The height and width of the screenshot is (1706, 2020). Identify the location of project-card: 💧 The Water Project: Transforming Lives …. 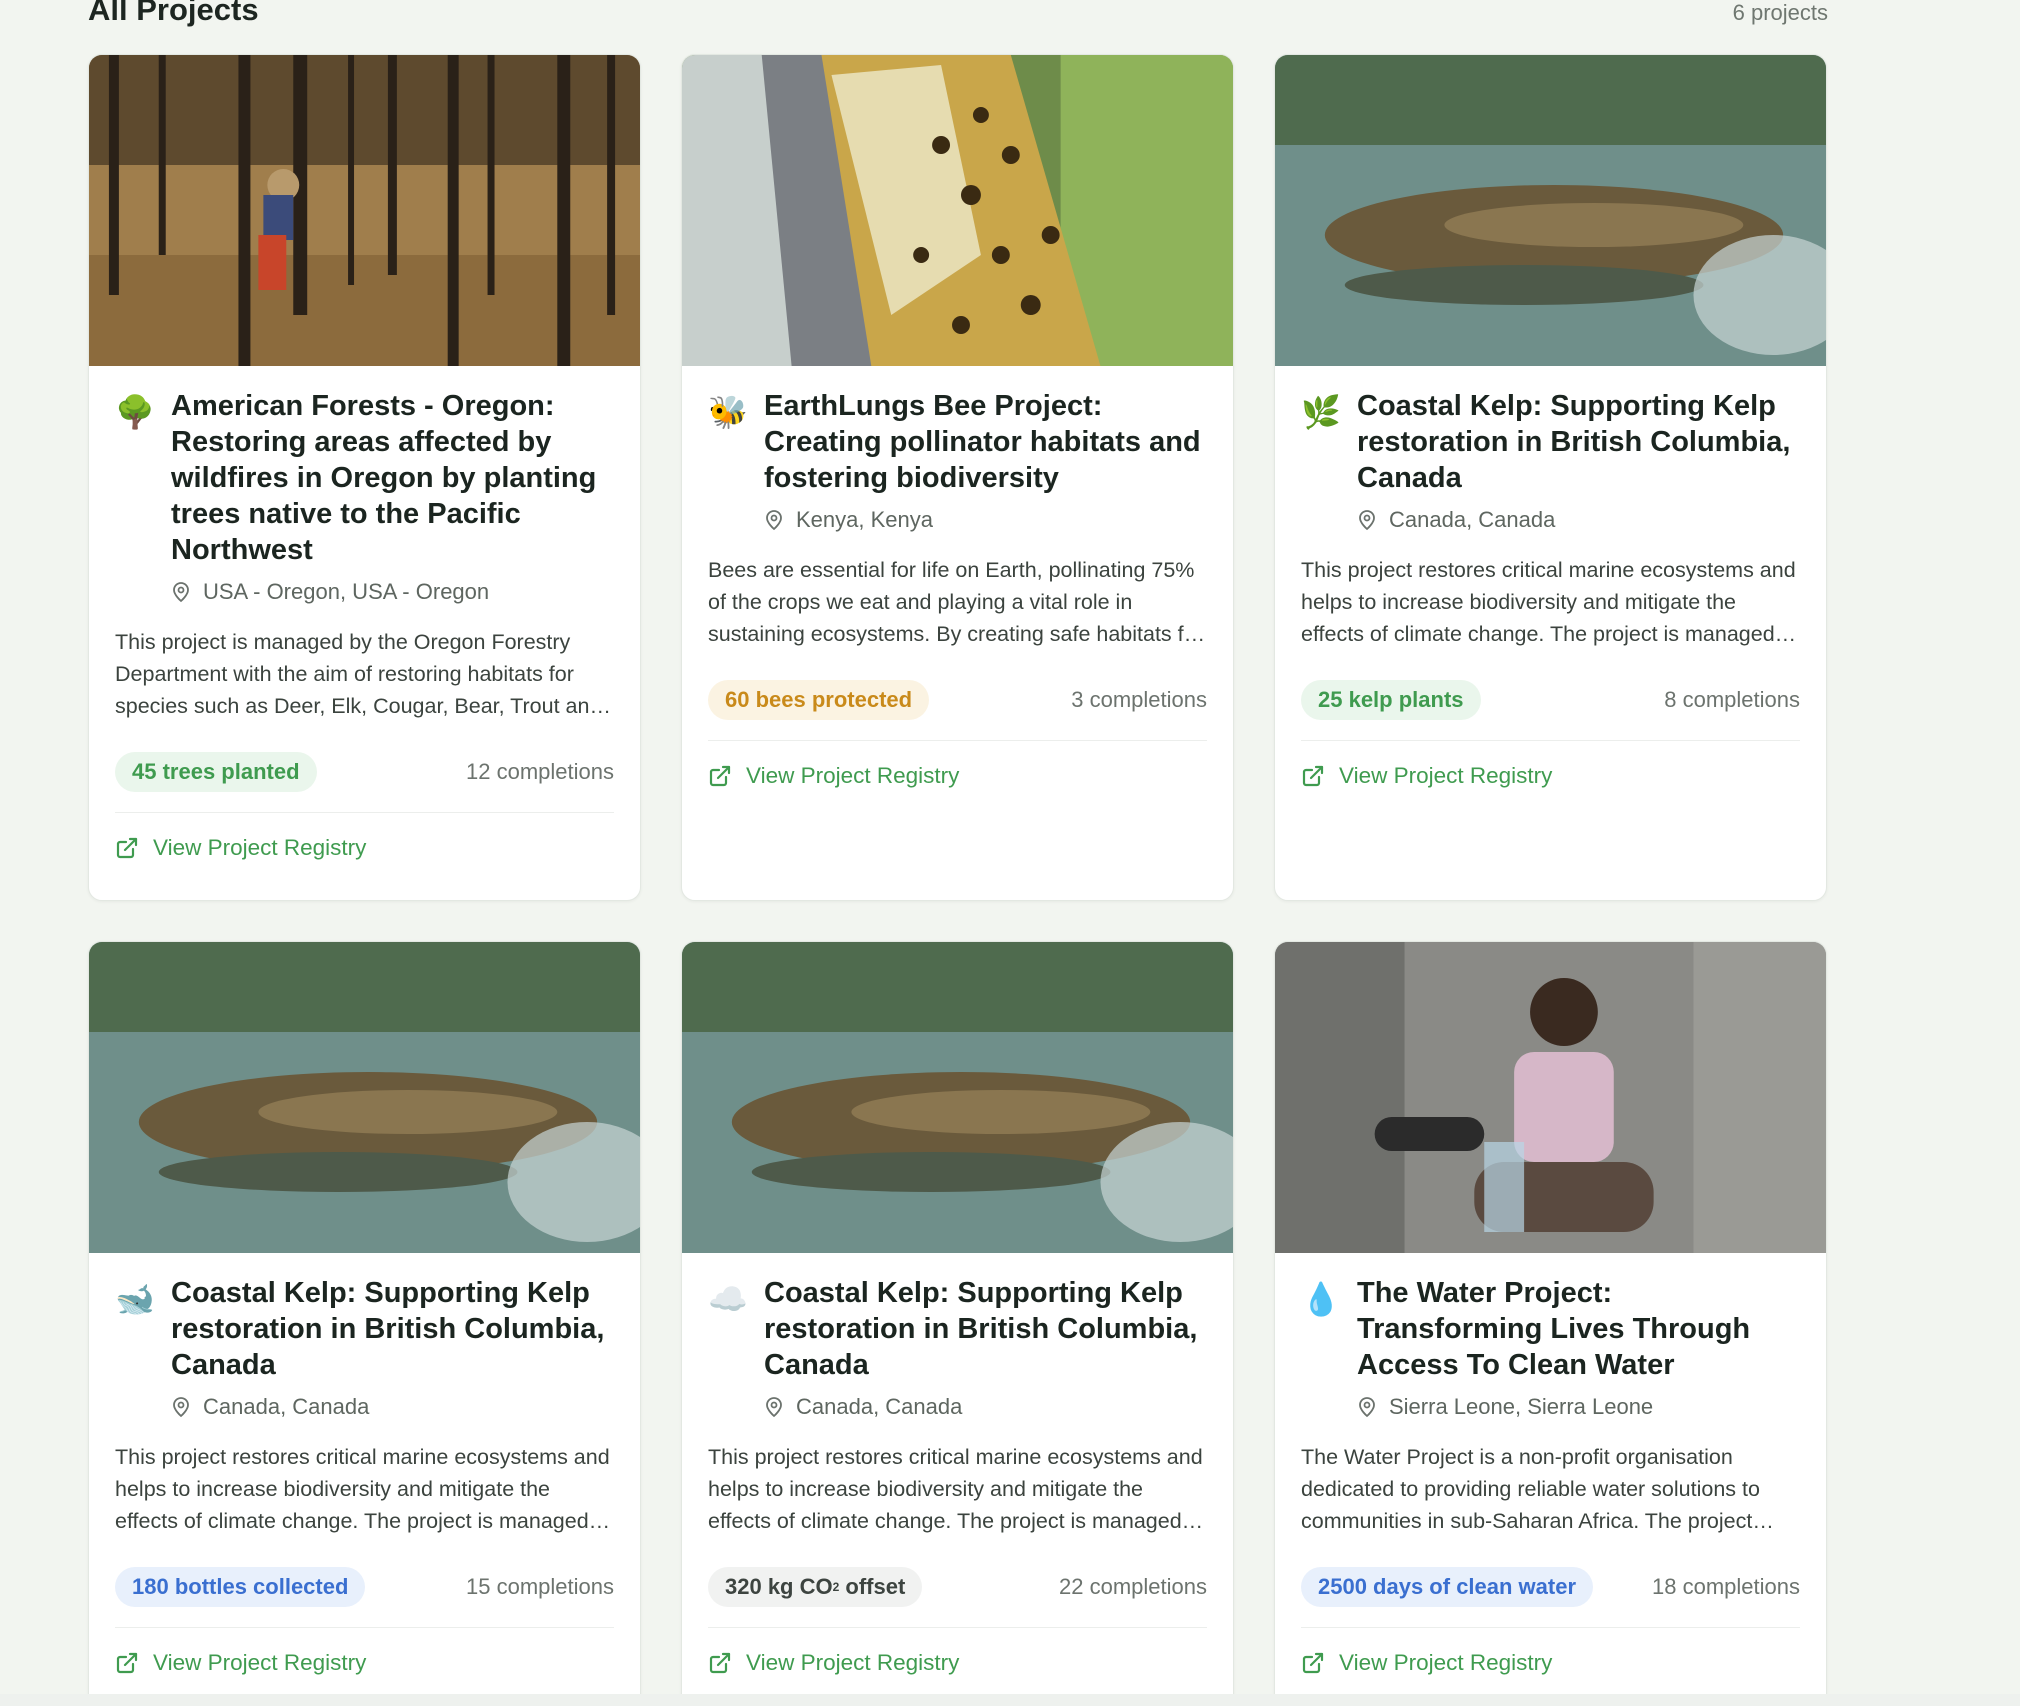
(1550, 1323).